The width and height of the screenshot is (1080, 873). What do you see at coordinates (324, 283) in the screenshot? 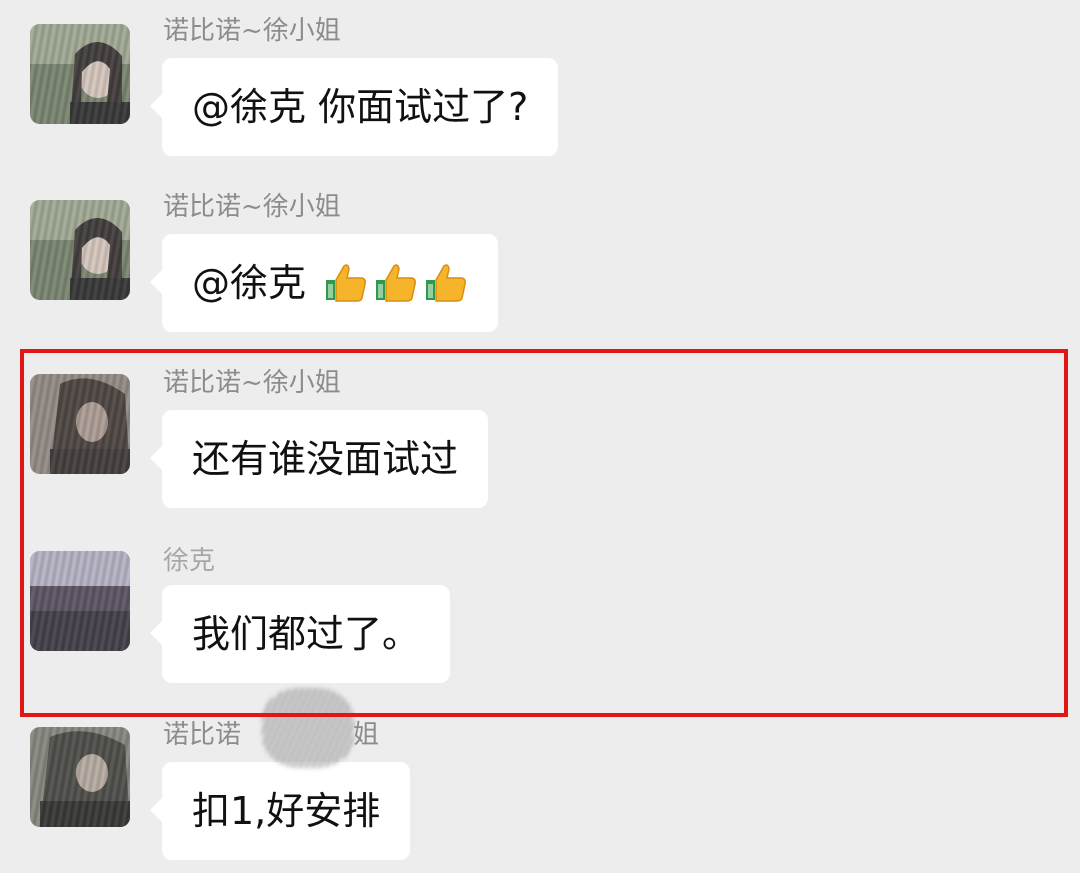
I see `message-bubble: @徐克` at bounding box center [324, 283].